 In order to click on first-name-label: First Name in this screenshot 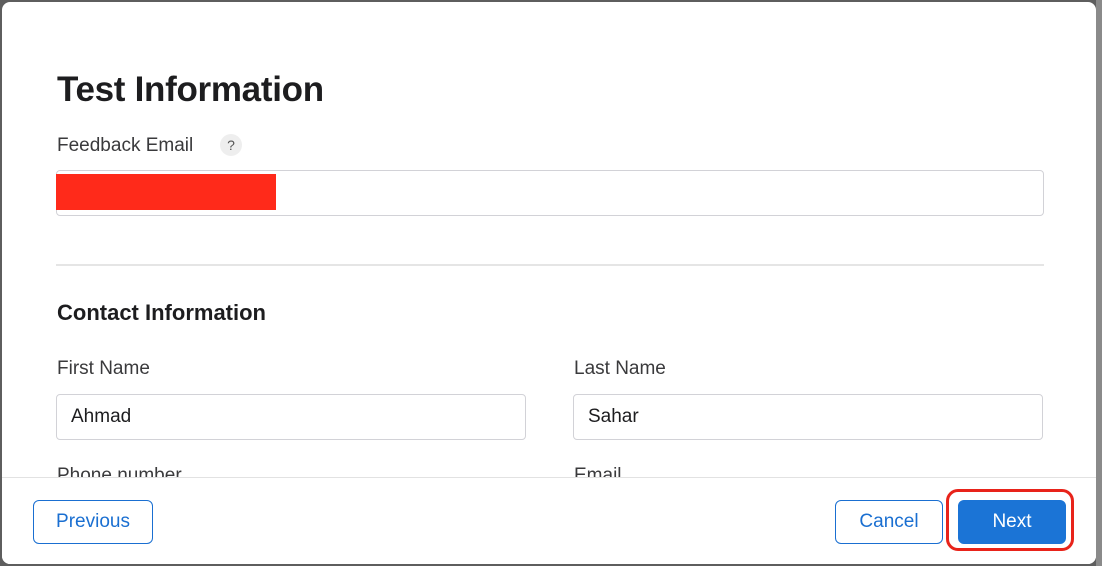, I will do `click(103, 368)`.